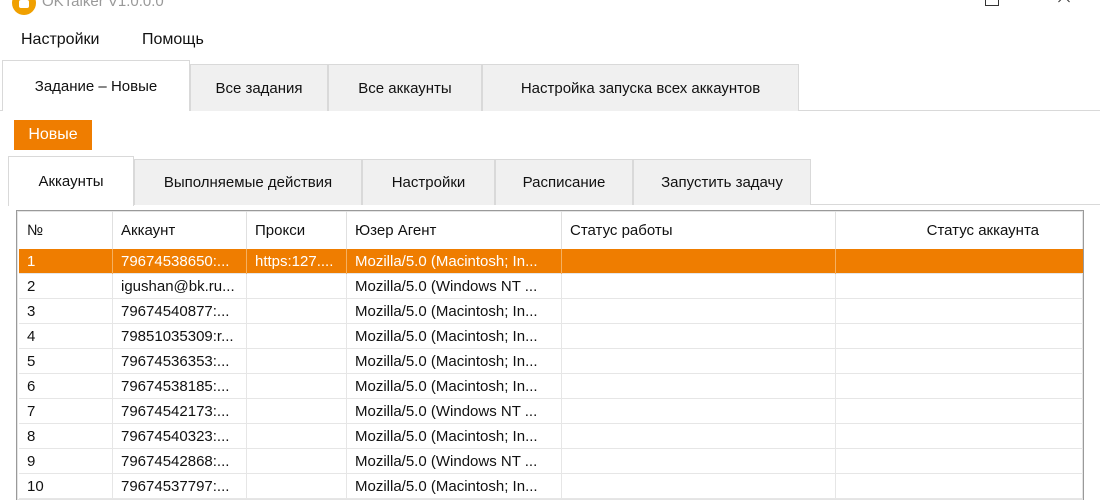 This screenshot has height=500, width=1100. What do you see at coordinates (66, 386) in the screenshot?
I see `cell-number: 6` at bounding box center [66, 386].